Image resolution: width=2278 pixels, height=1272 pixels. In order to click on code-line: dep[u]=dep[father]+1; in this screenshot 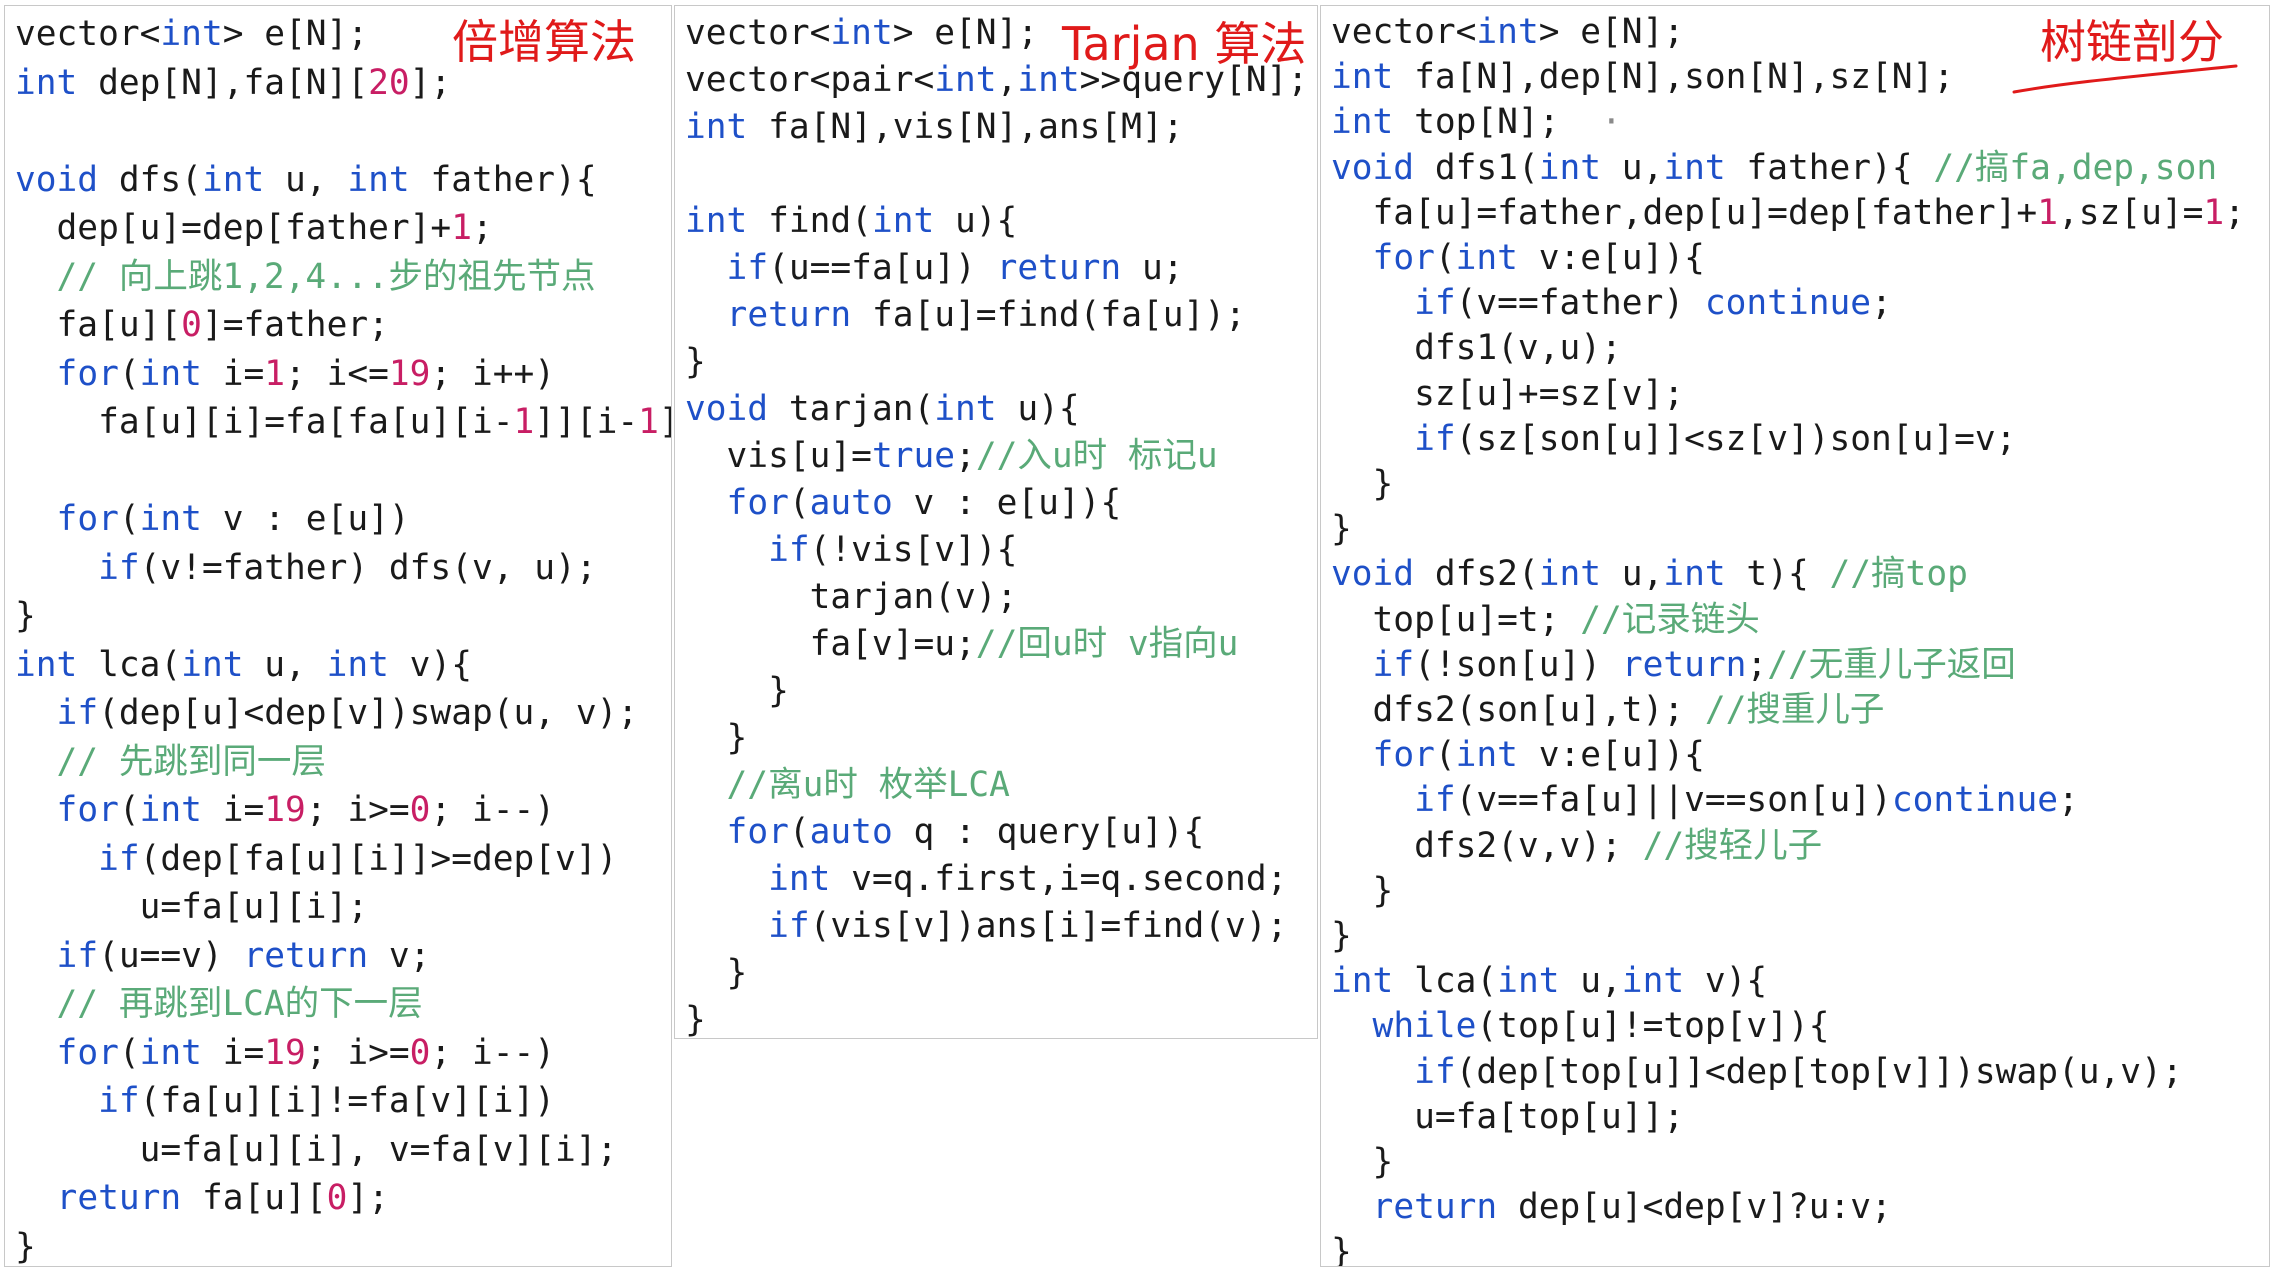, I will do `click(343, 228)`.